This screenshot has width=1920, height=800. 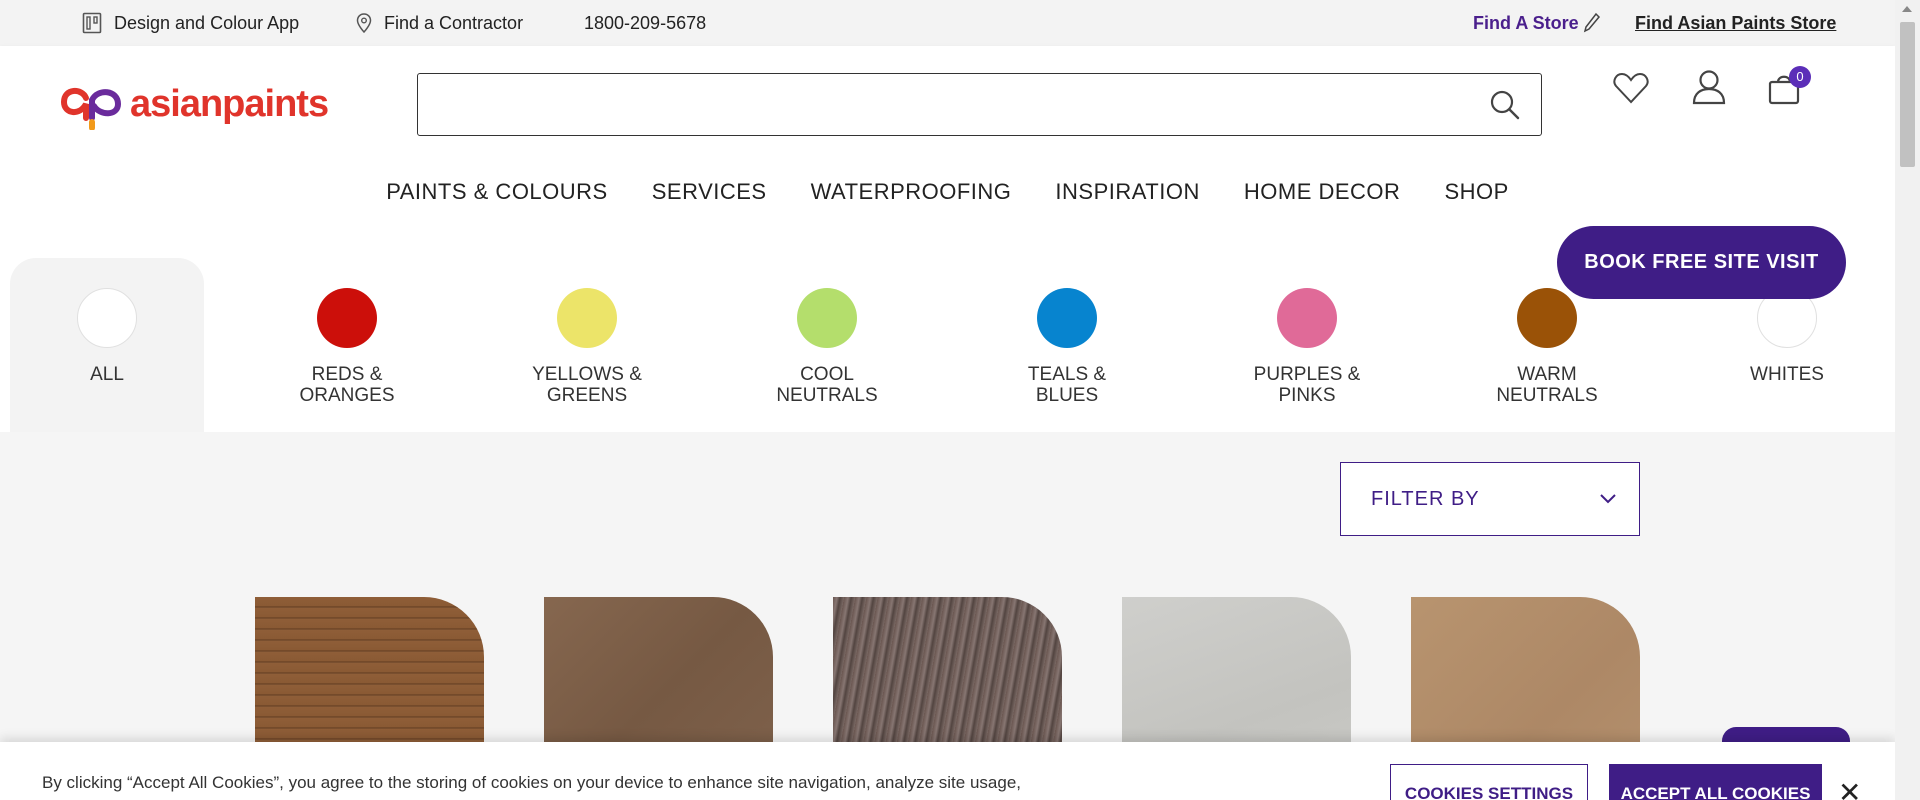 I want to click on find-asian-paints-store-label: Find Asian Paints Store, so click(x=1736, y=22).